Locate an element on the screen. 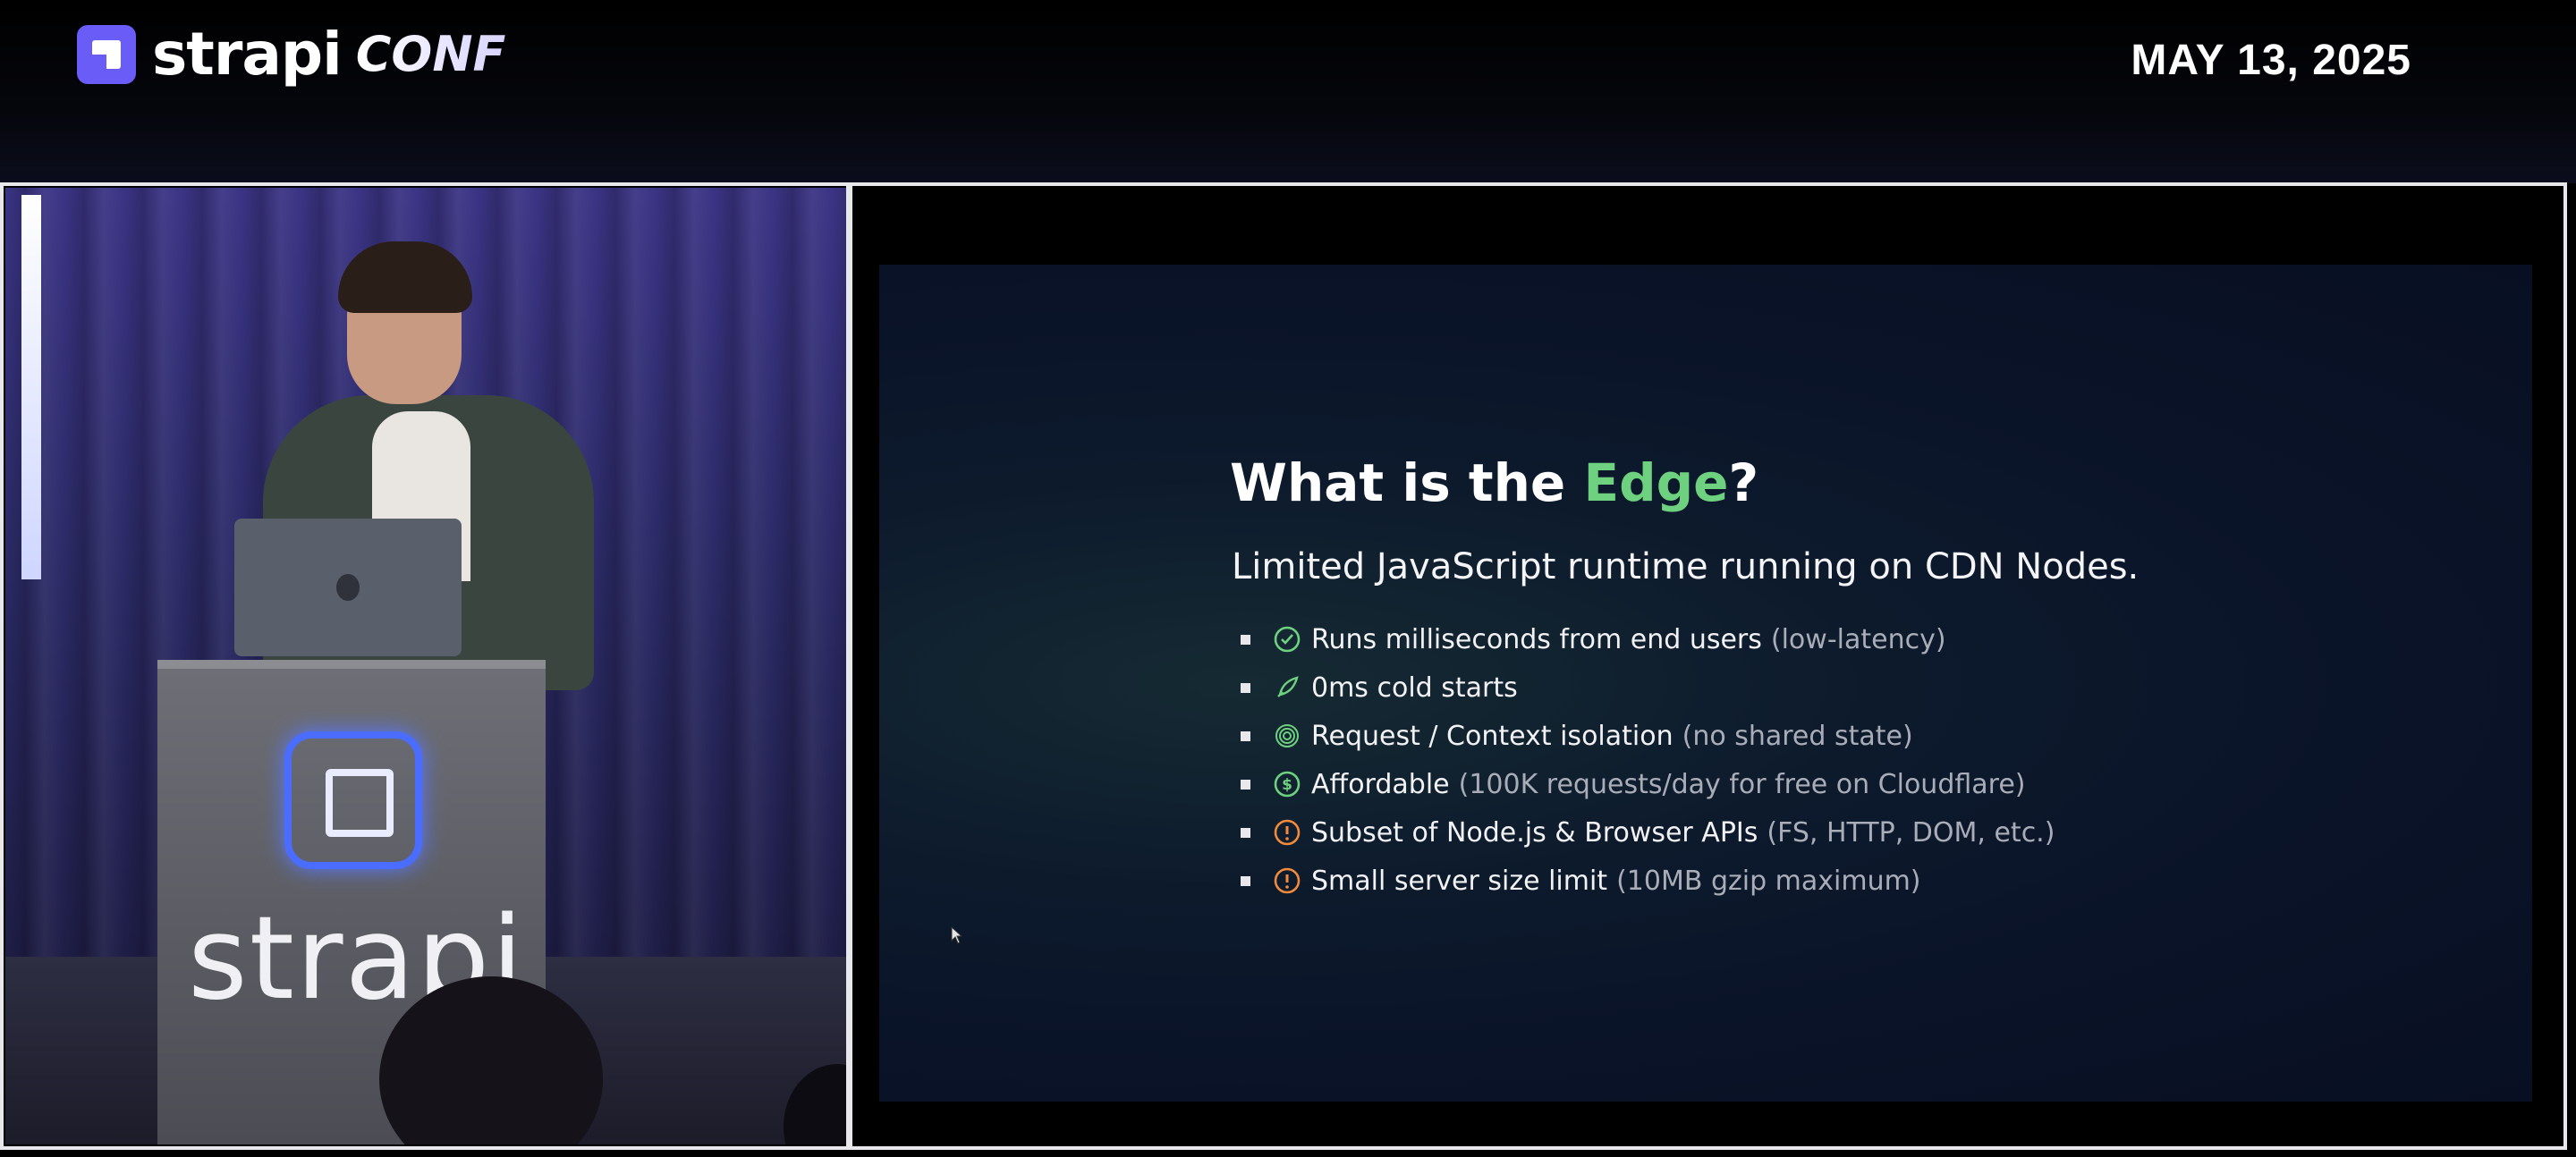 This screenshot has height=1157, width=2576. bullet-note: (10MB gzip maximum) is located at coordinates (1768, 881).